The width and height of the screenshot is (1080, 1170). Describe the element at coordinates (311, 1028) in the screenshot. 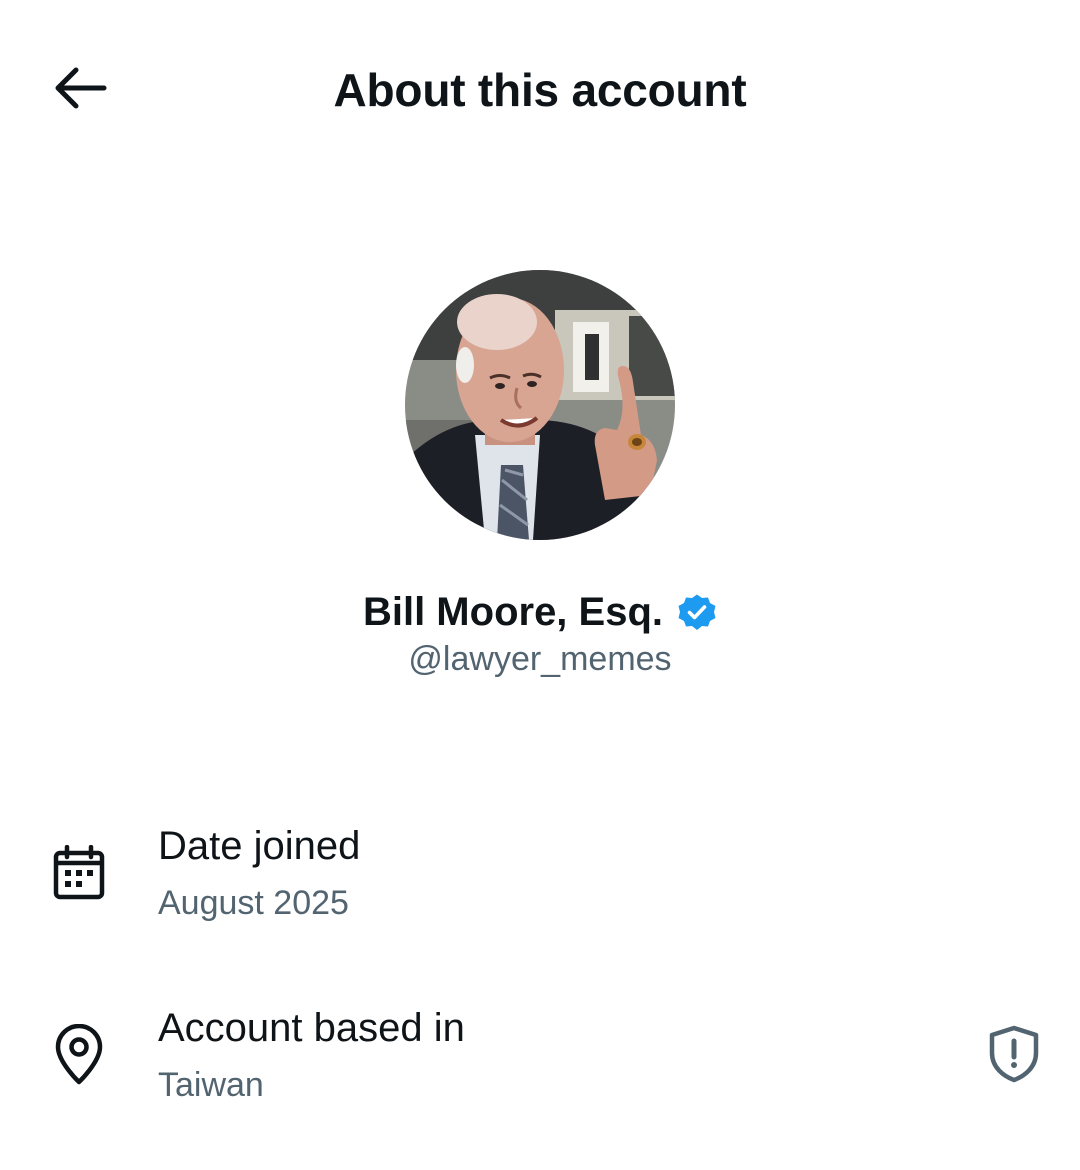

I see `account-based-in-label: Account based in` at that location.